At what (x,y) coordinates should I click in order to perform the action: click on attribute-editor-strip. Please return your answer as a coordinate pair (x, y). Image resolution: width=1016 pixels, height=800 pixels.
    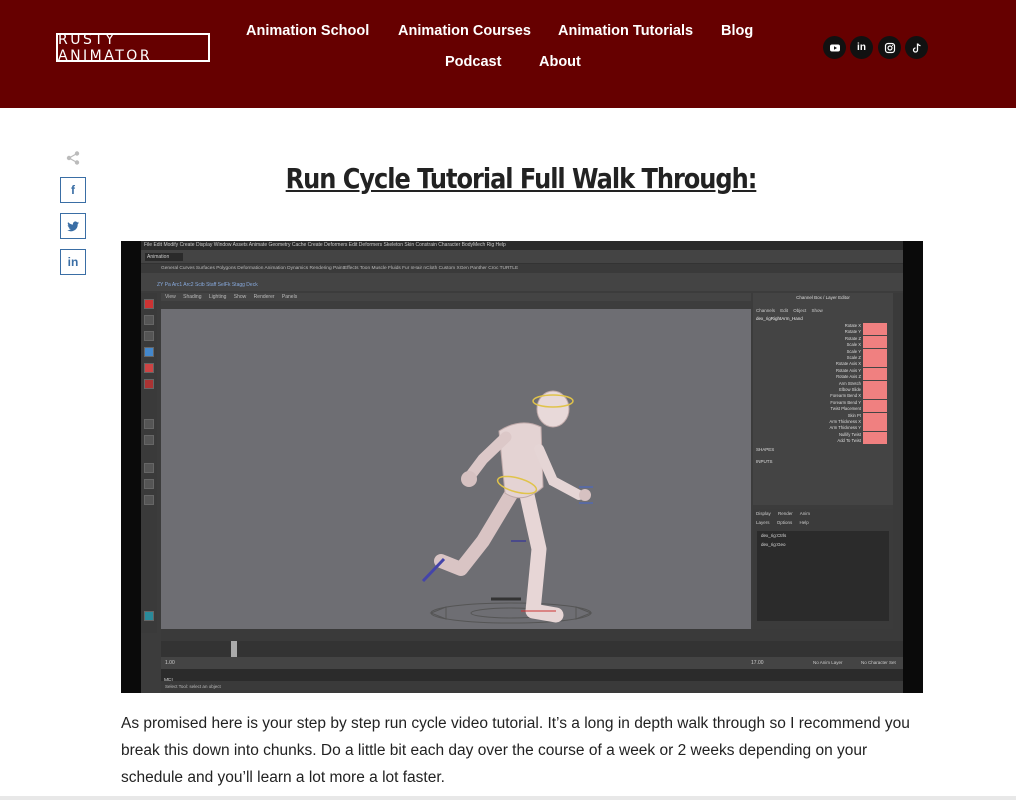
    Looking at the image, I should click on (898, 461).